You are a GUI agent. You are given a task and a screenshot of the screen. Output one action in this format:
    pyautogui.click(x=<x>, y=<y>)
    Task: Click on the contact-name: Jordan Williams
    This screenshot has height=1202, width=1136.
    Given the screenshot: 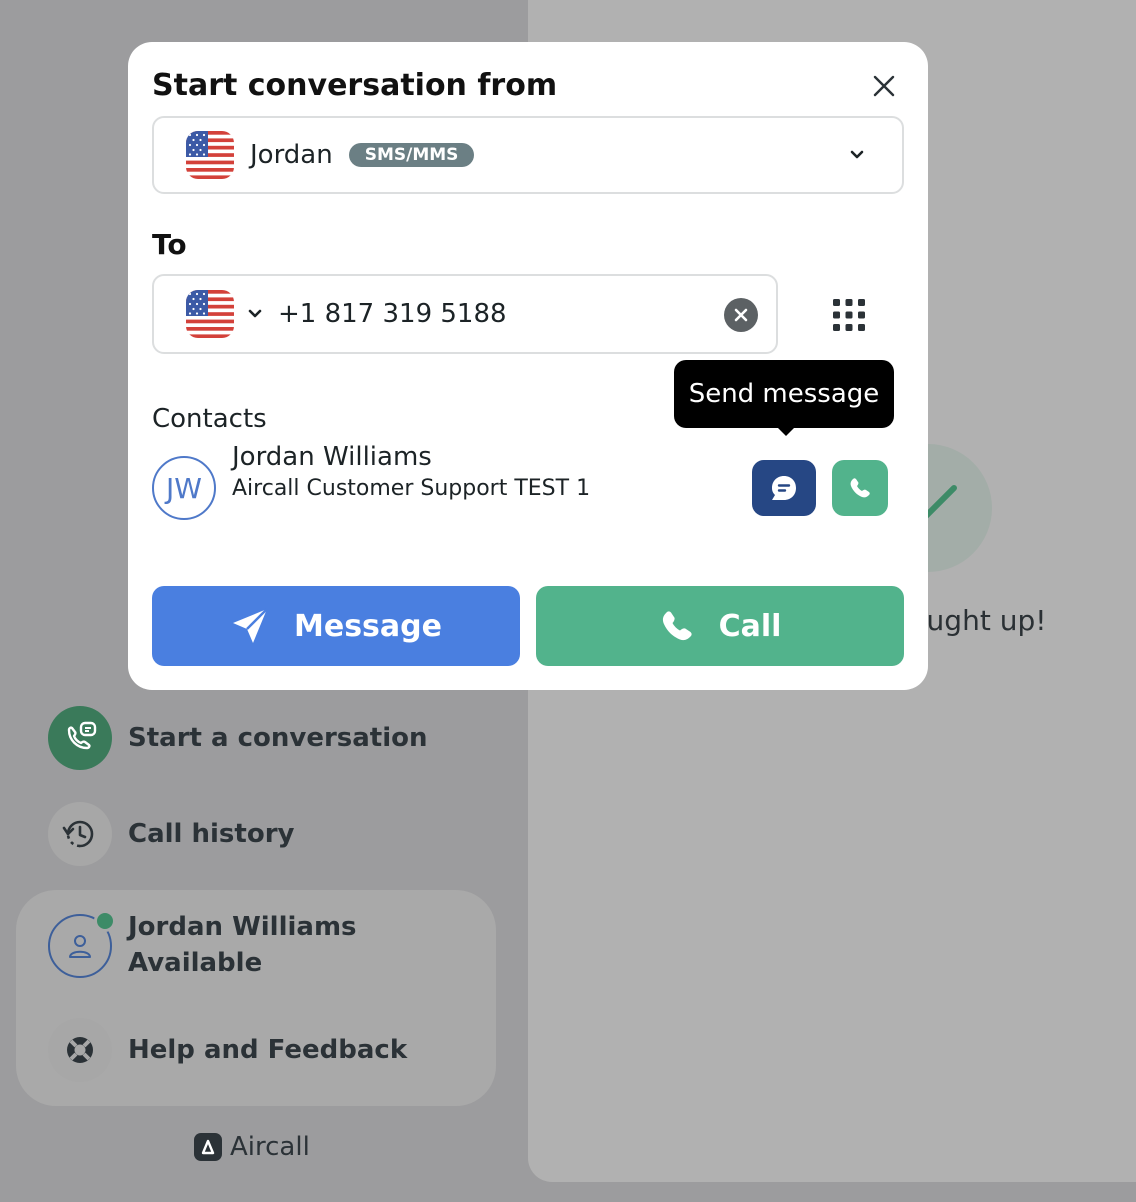 What is the action you would take?
    pyautogui.click(x=332, y=457)
    